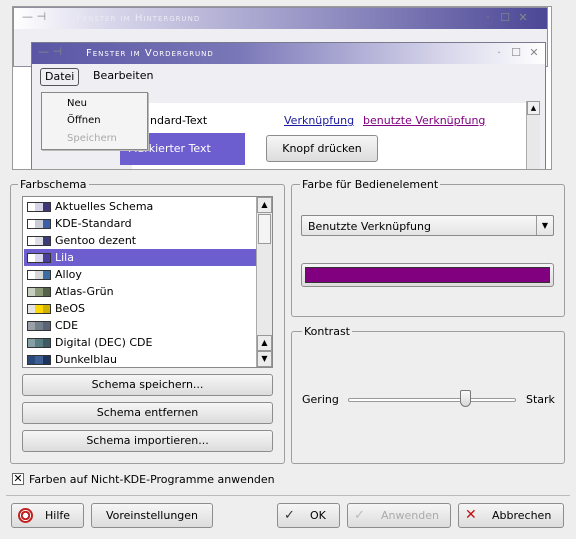 The height and width of the screenshot is (539, 576). What do you see at coordinates (288, 53) in the screenshot?
I see `foreground-window-titlebar: — ⊣ Fenster im Vordergrund · ☐ ✕` at bounding box center [288, 53].